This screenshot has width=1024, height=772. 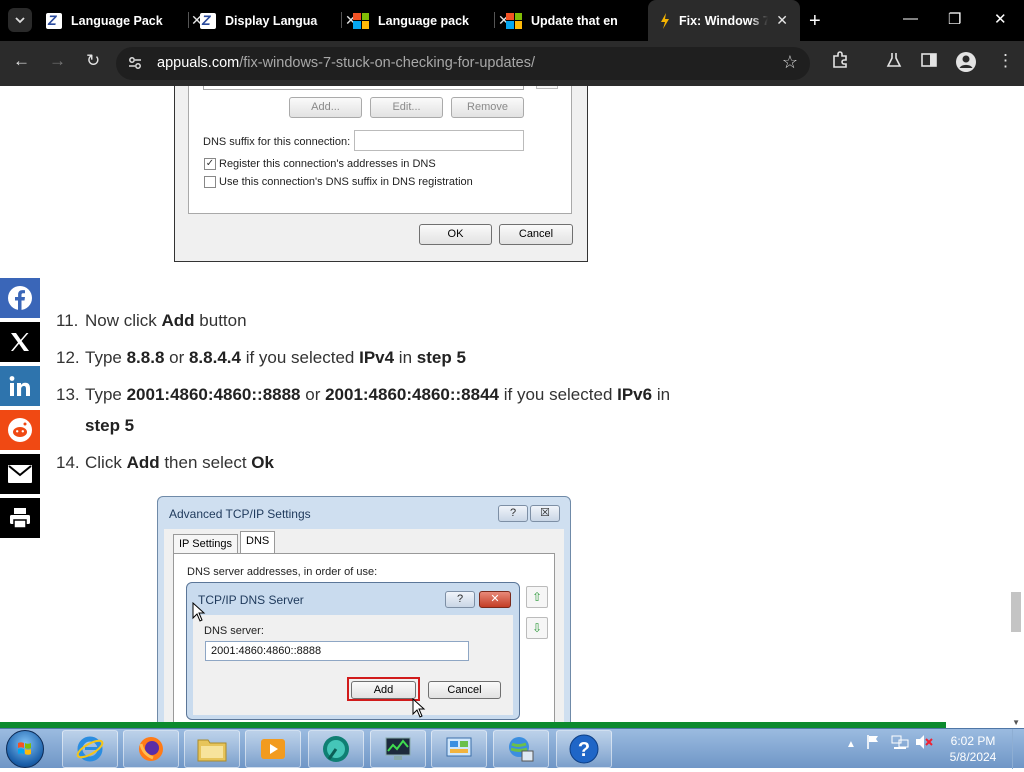 I want to click on cancel-button-image: Cancel, so click(x=536, y=234).